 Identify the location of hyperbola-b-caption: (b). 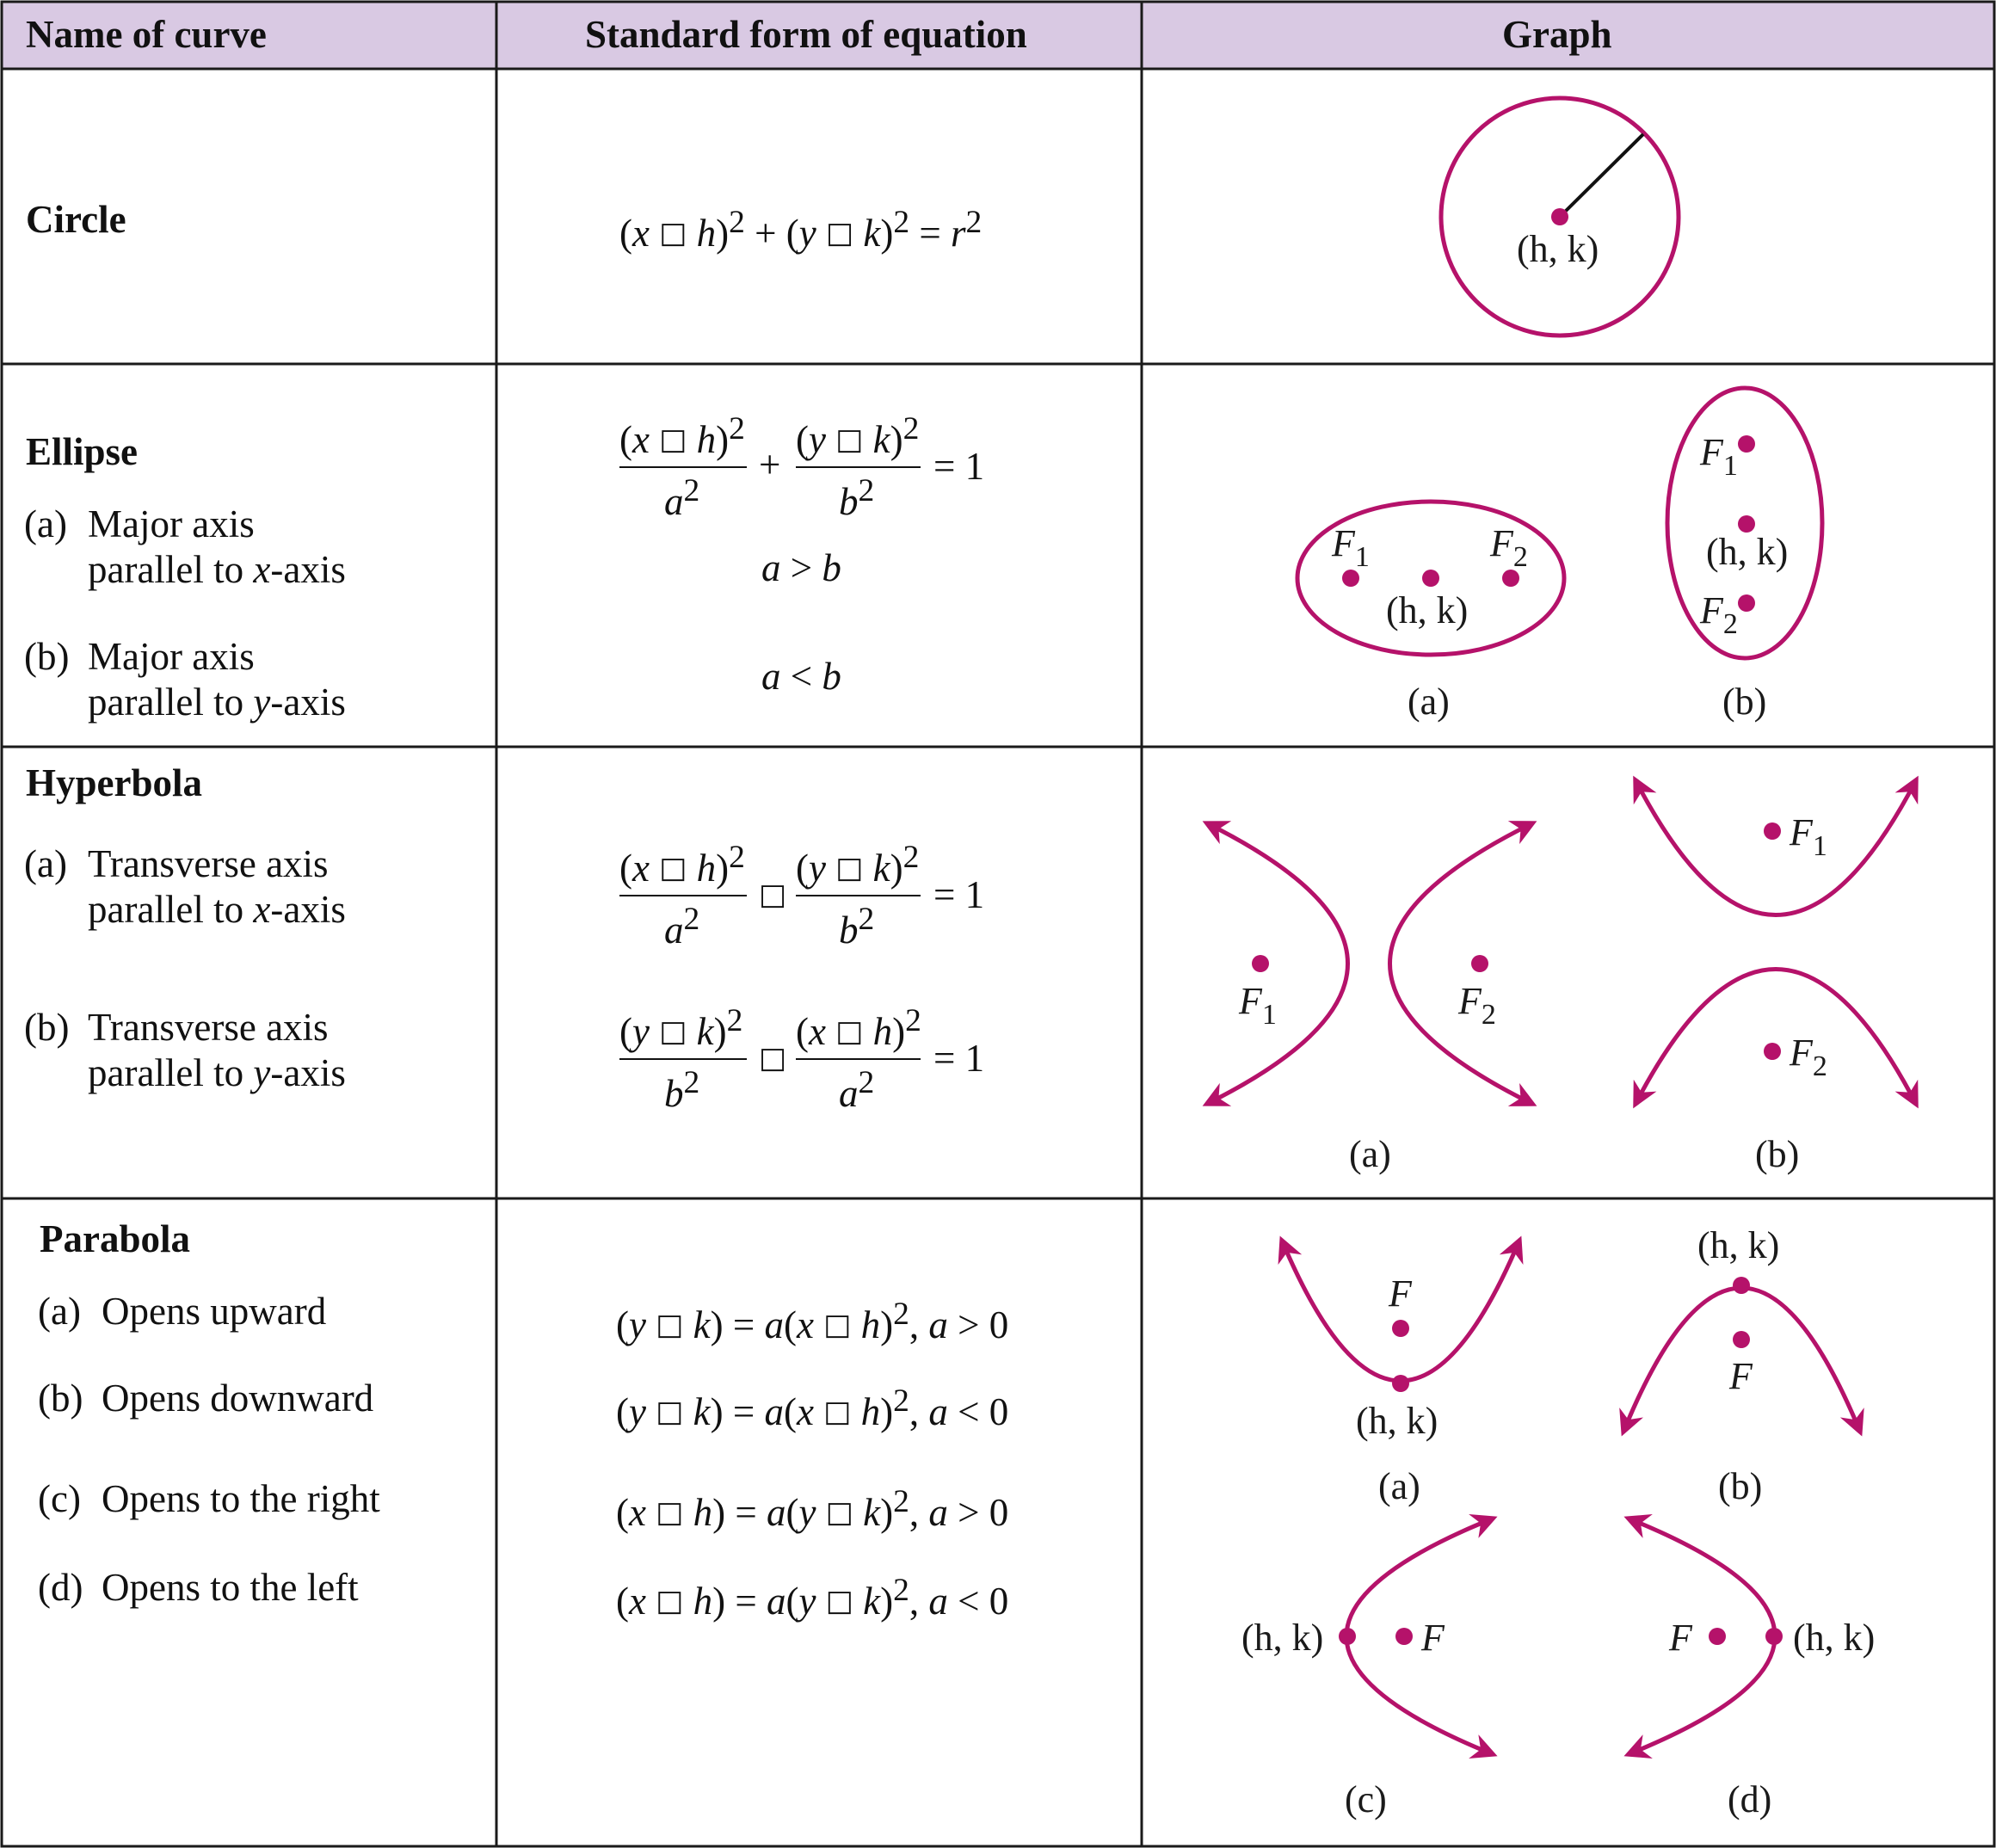
(1777, 1154).